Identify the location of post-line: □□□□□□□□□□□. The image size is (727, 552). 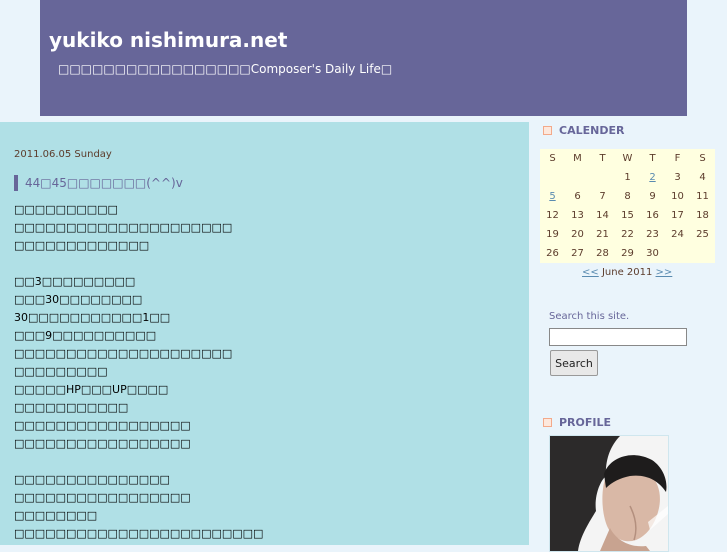
(71, 407).